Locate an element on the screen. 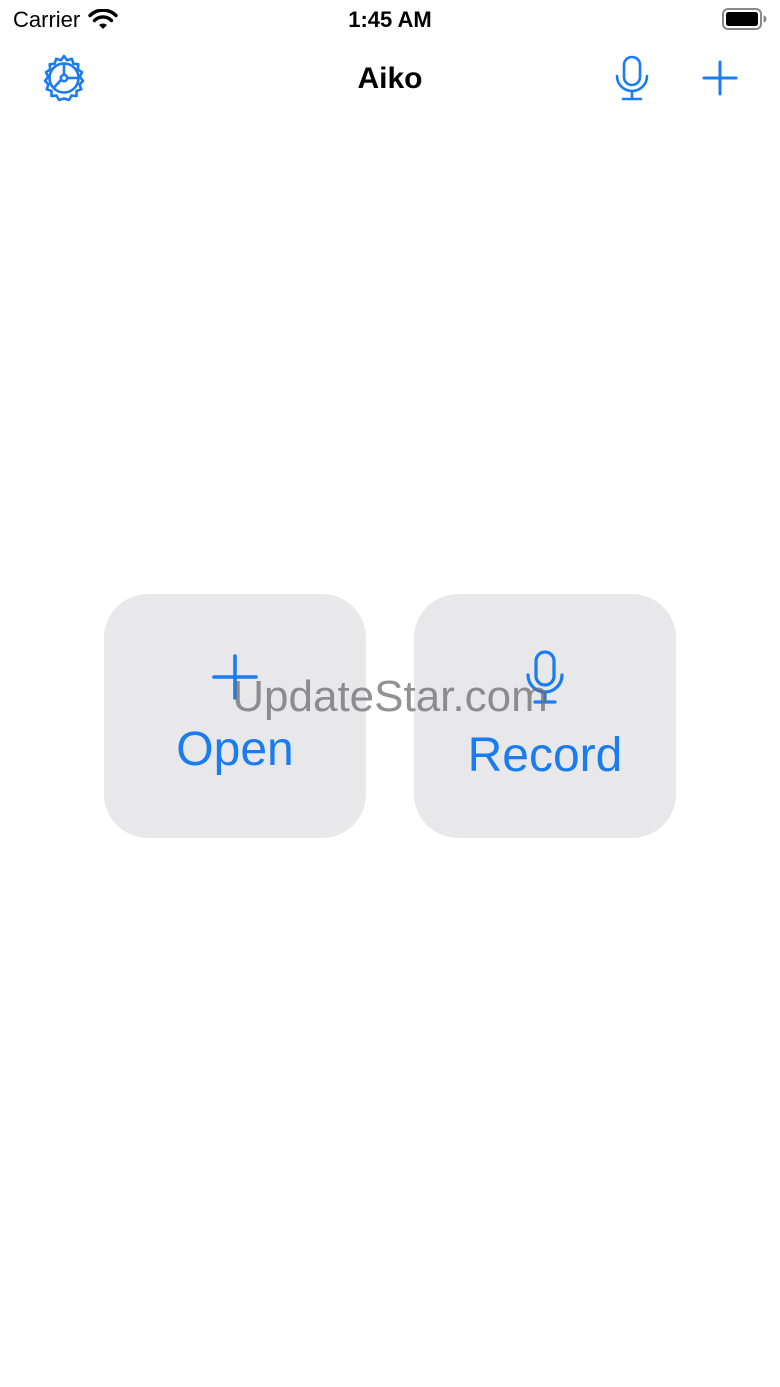  status-time: 1:45 AM is located at coordinates (390, 19).